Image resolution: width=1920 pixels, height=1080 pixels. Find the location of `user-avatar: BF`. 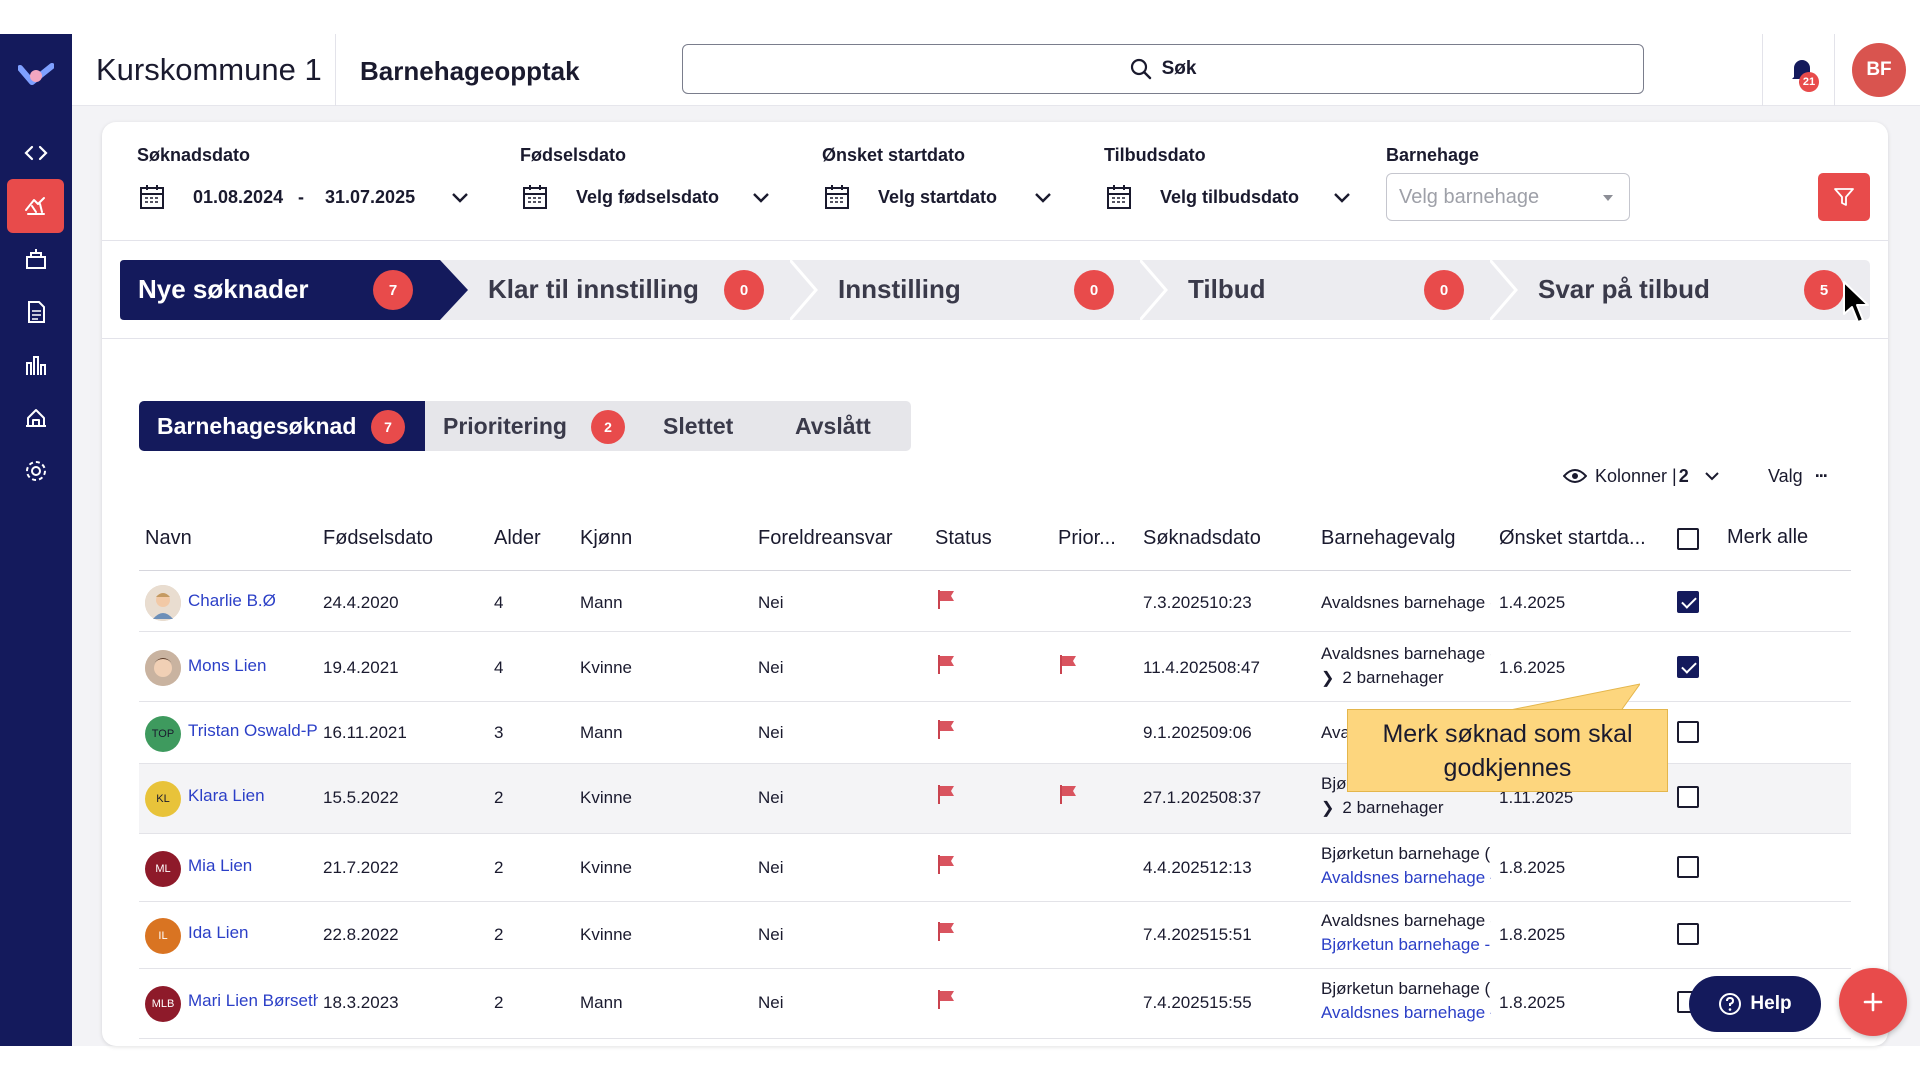

user-avatar: BF is located at coordinates (1879, 70).